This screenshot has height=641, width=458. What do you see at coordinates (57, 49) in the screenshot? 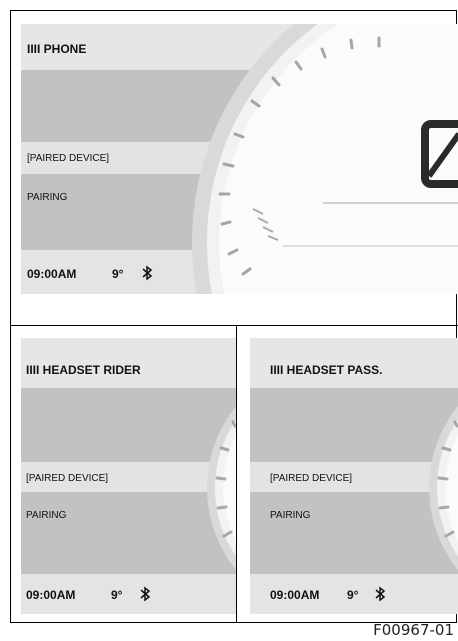
I see `phone-title: IIII PHONE` at bounding box center [57, 49].